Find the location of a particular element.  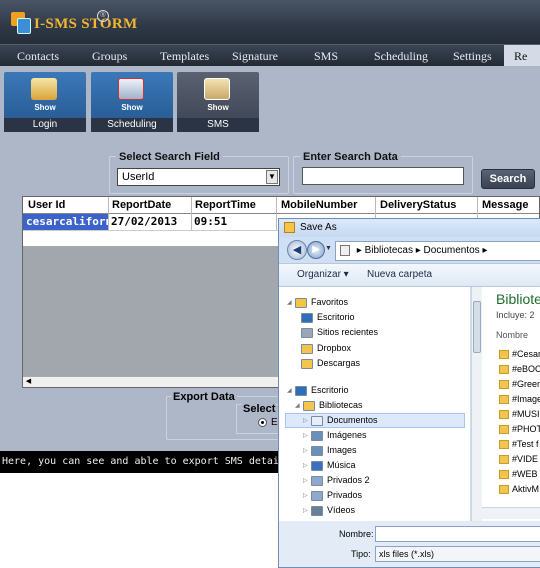

show-sms-tile: Show SMS is located at coordinates (218, 102).